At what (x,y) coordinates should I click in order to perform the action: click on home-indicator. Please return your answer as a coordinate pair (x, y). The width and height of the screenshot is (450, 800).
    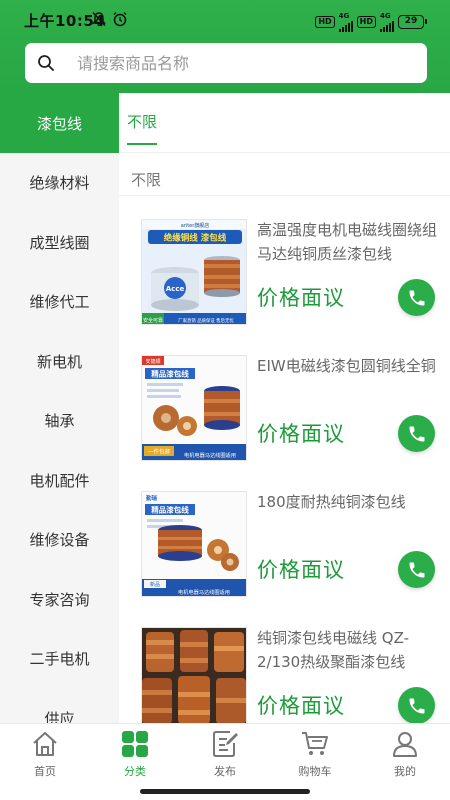
    Looking at the image, I should click on (225, 791).